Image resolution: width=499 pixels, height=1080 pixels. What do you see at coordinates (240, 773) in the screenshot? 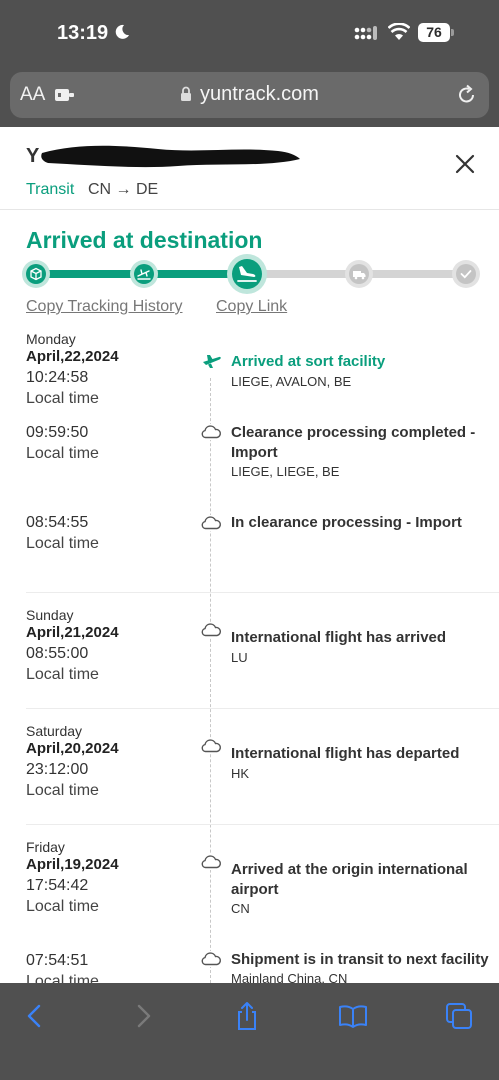
I see `event-location: HK` at bounding box center [240, 773].